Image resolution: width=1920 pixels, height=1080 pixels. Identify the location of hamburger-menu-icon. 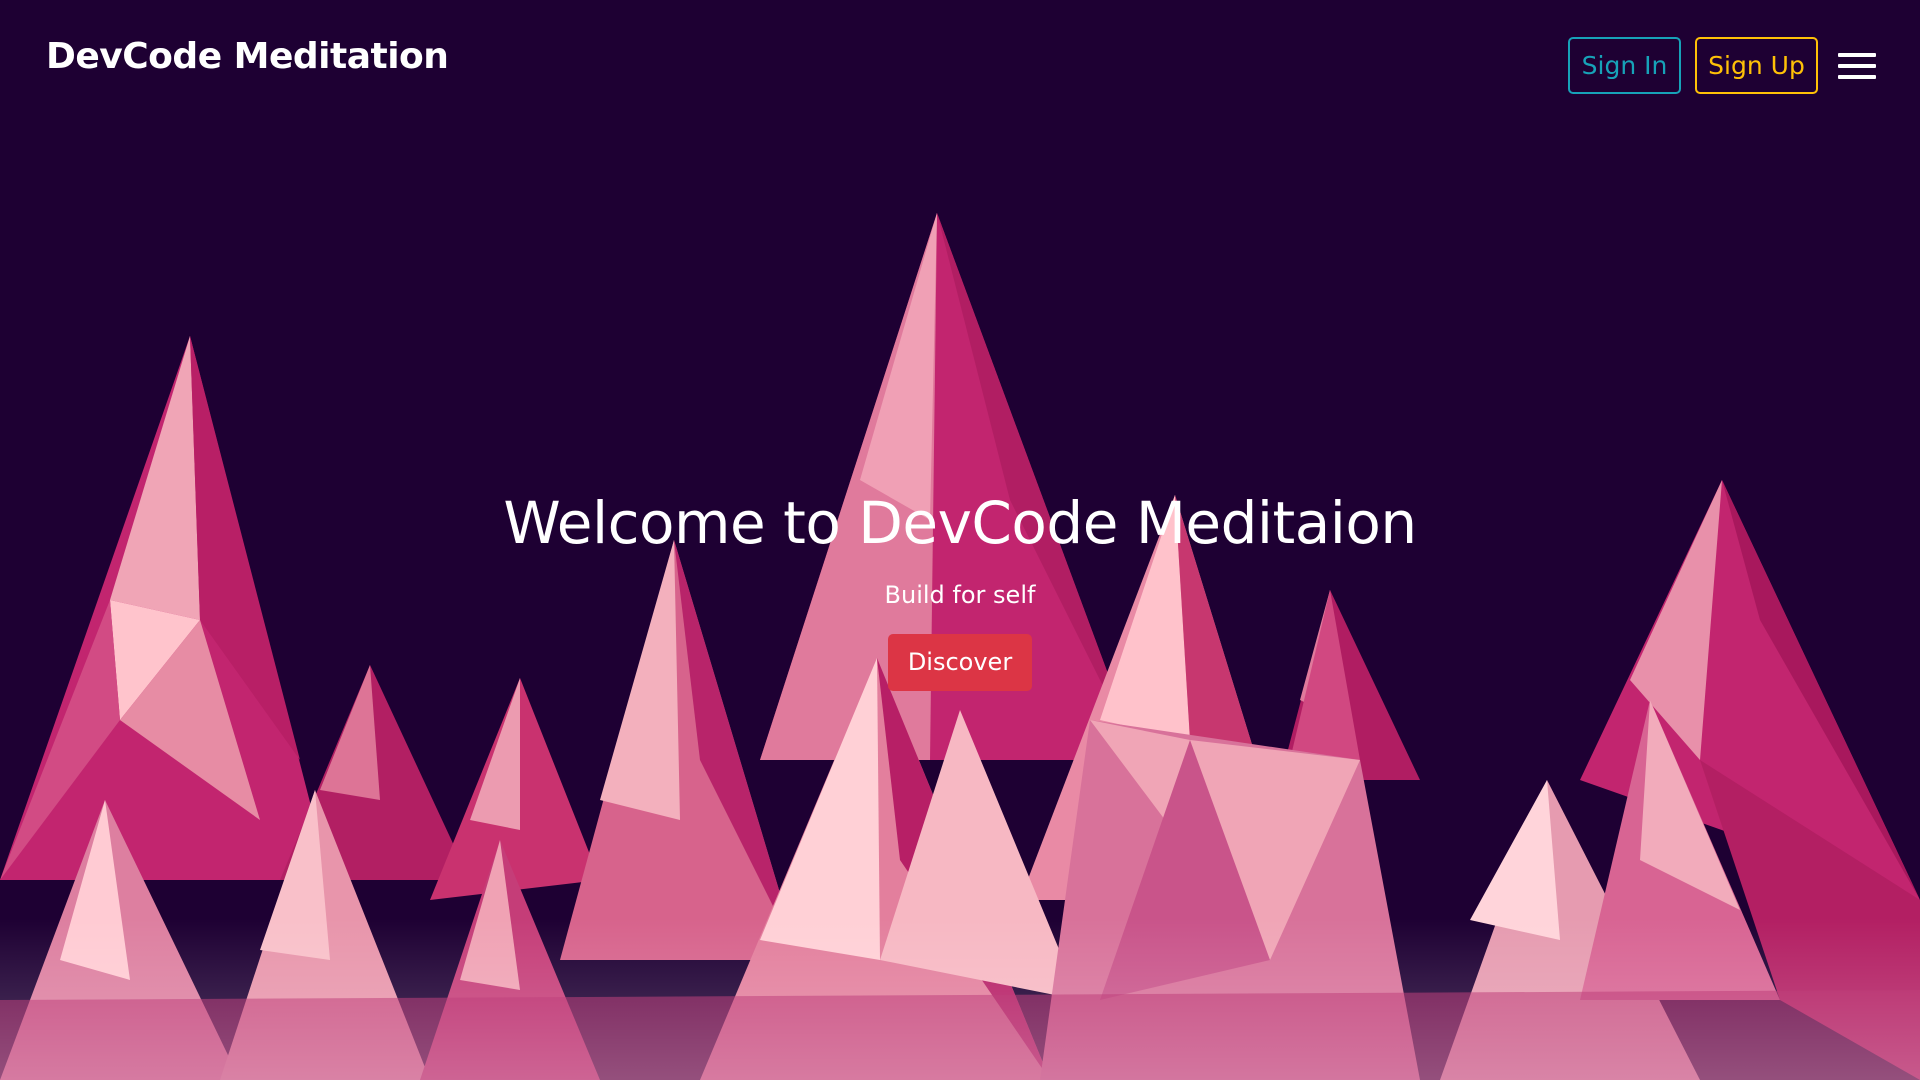
(1857, 66).